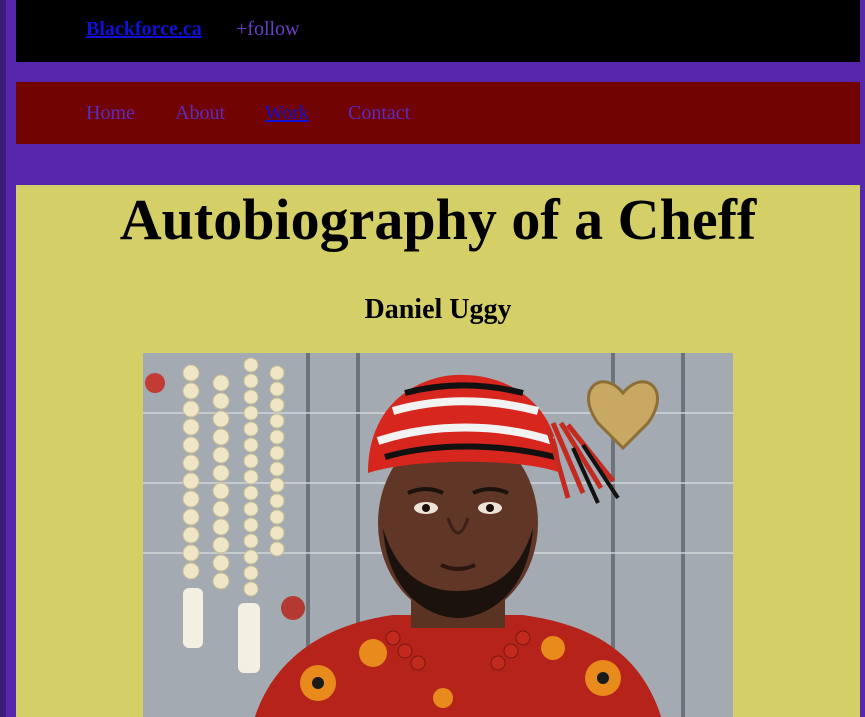 The width and height of the screenshot is (865, 717). Describe the element at coordinates (200, 113) in the screenshot. I see `nav-about: About` at that location.